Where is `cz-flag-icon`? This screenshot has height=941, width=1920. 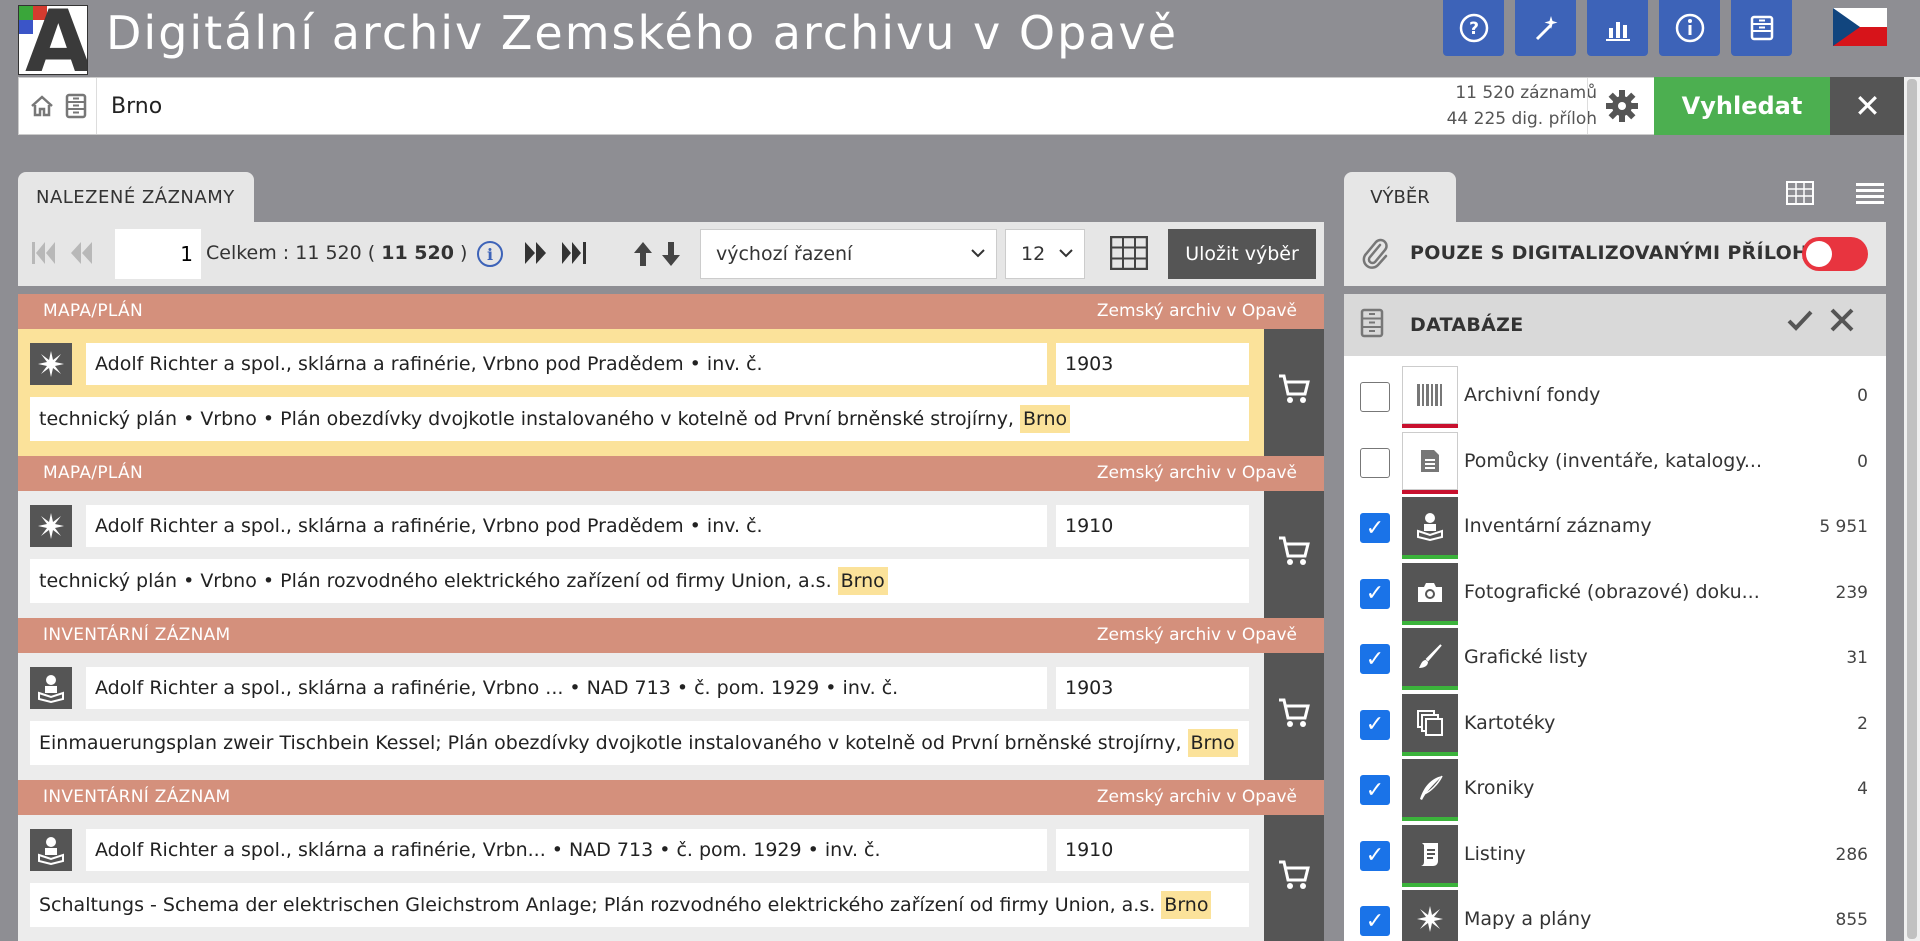 cz-flag-icon is located at coordinates (1860, 27).